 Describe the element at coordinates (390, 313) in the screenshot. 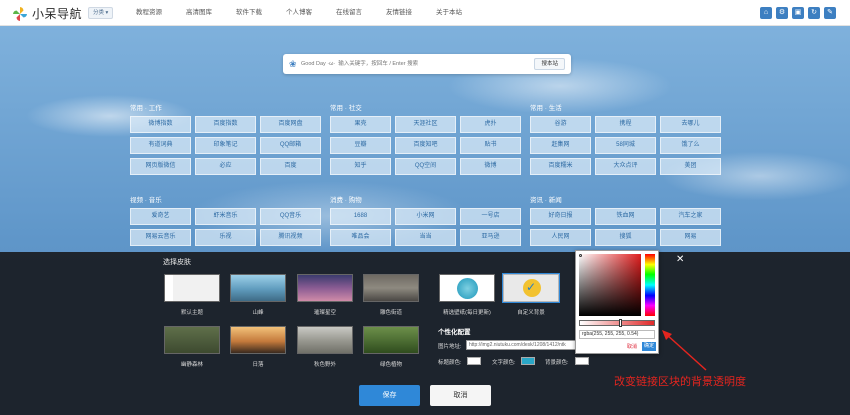

I see `theme-label: 雕色街道` at that location.